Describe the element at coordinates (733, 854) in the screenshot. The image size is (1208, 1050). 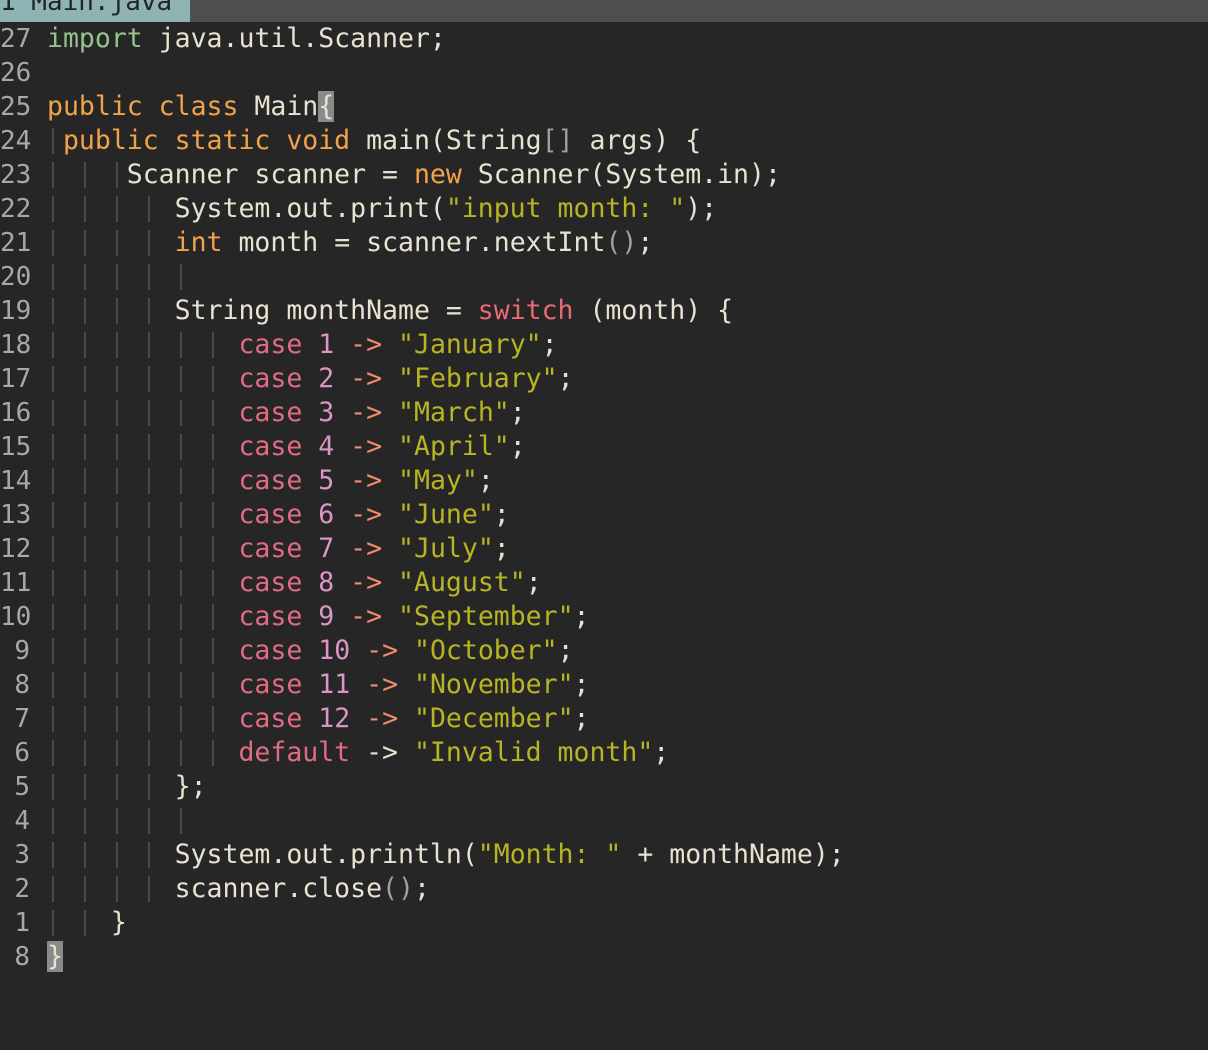
I see `code-token: + monthName);` at that location.